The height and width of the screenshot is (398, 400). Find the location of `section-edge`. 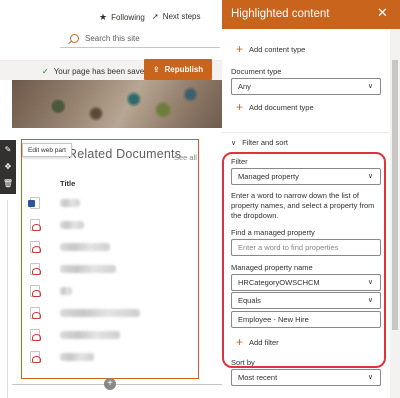

section-edge is located at coordinates (4, 299).